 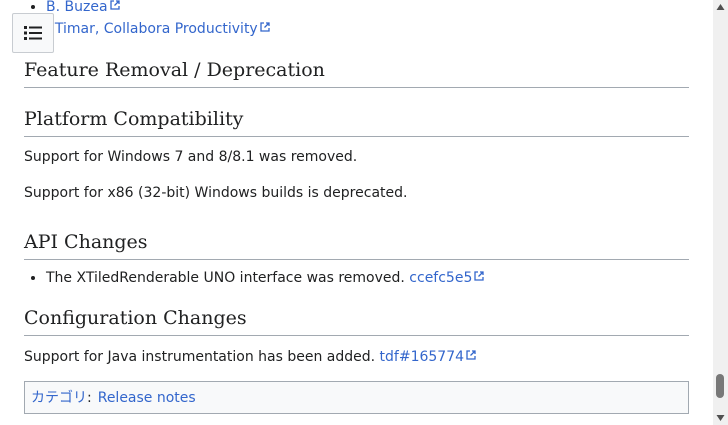 I want to click on heading-api-changes: API Changes, so click(x=356, y=244).